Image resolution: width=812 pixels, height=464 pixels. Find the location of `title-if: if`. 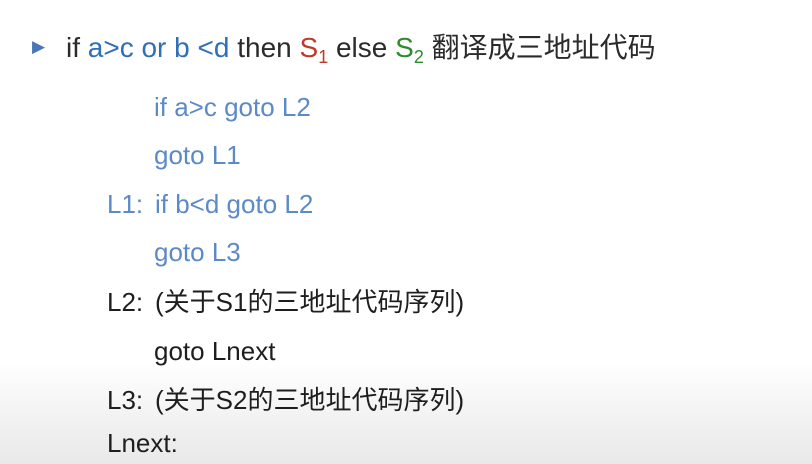

title-if: if is located at coordinates (73, 47).